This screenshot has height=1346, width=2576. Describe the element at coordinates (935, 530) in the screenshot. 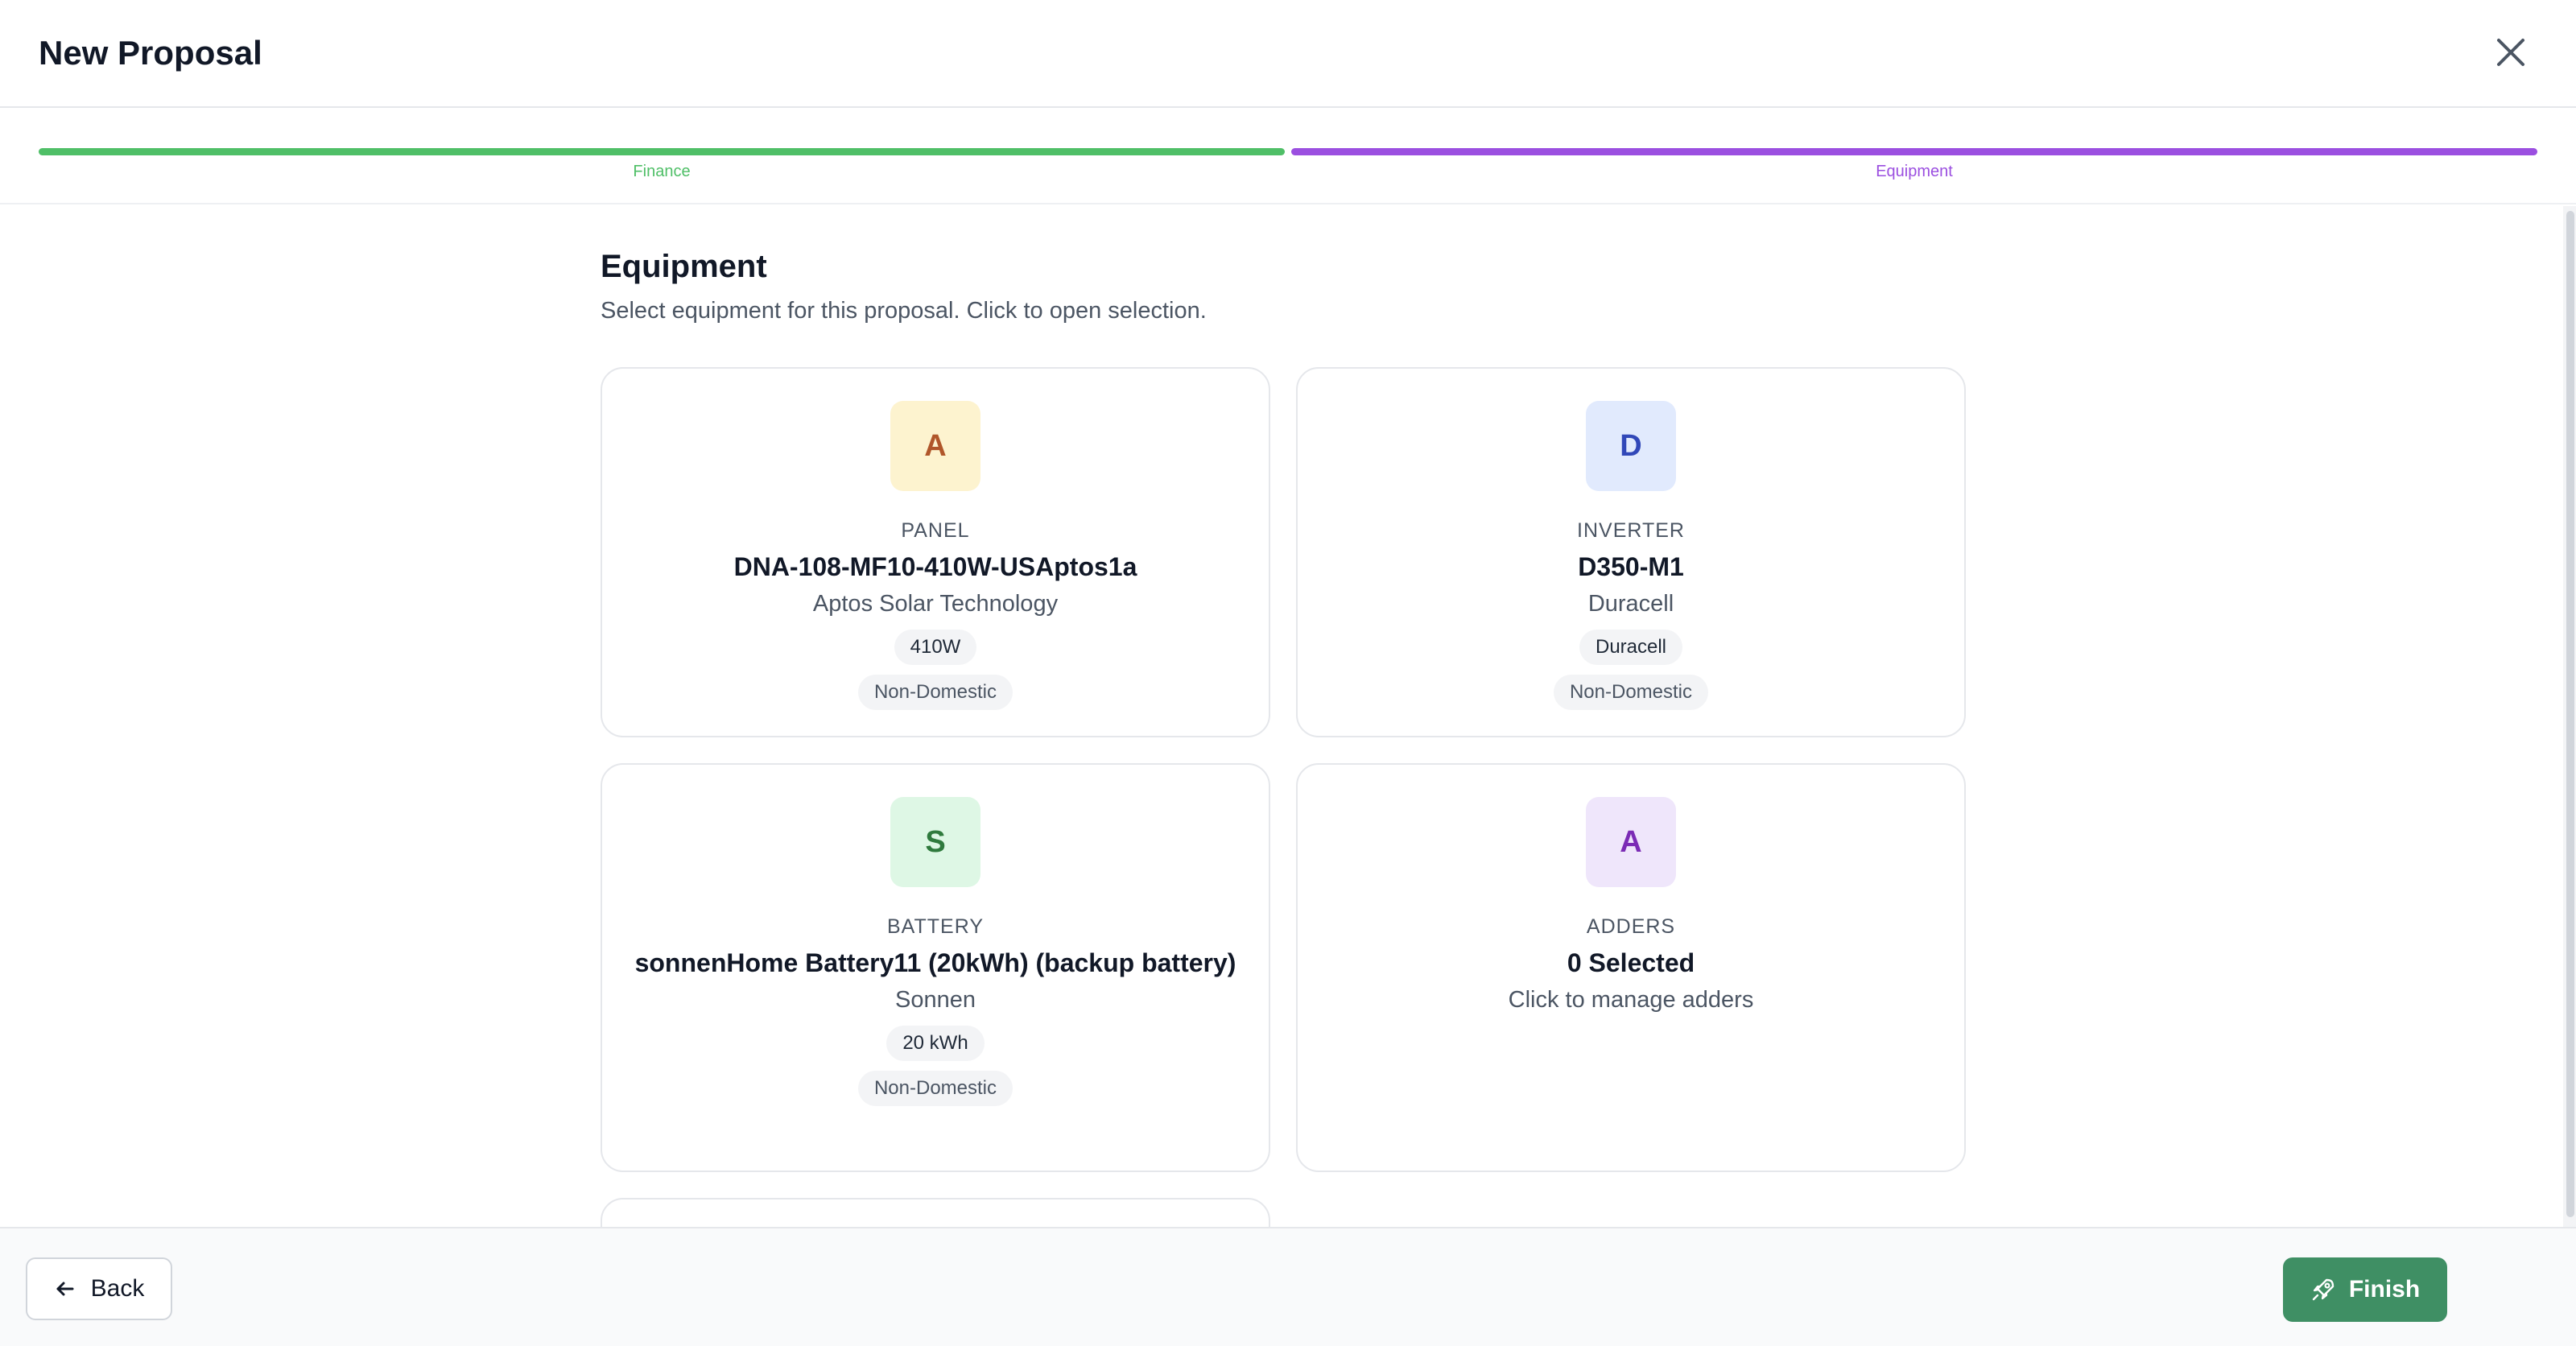

I see `panel-kind: PANEL` at that location.